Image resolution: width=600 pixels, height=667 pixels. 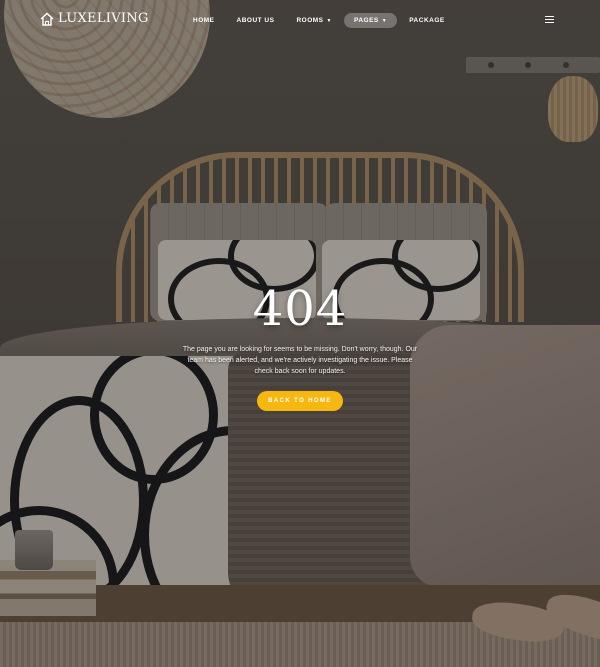 I want to click on brand-name: LUXELIVING, so click(x=103, y=18).